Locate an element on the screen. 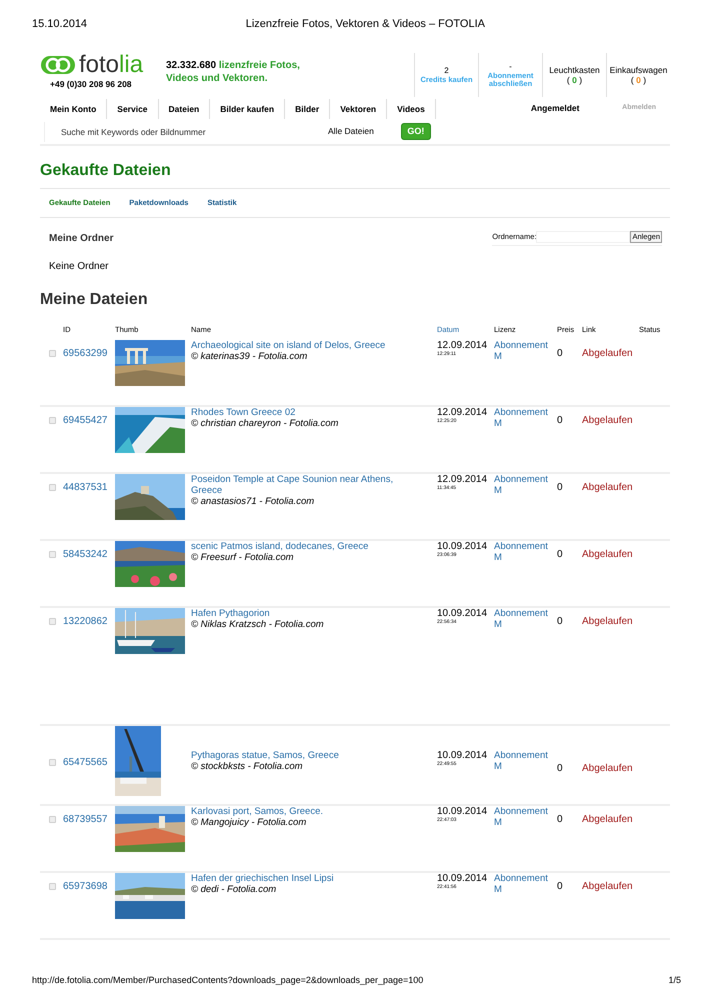 This screenshot has height=1000, width=707. stat-value: - is located at coordinates (510, 67).